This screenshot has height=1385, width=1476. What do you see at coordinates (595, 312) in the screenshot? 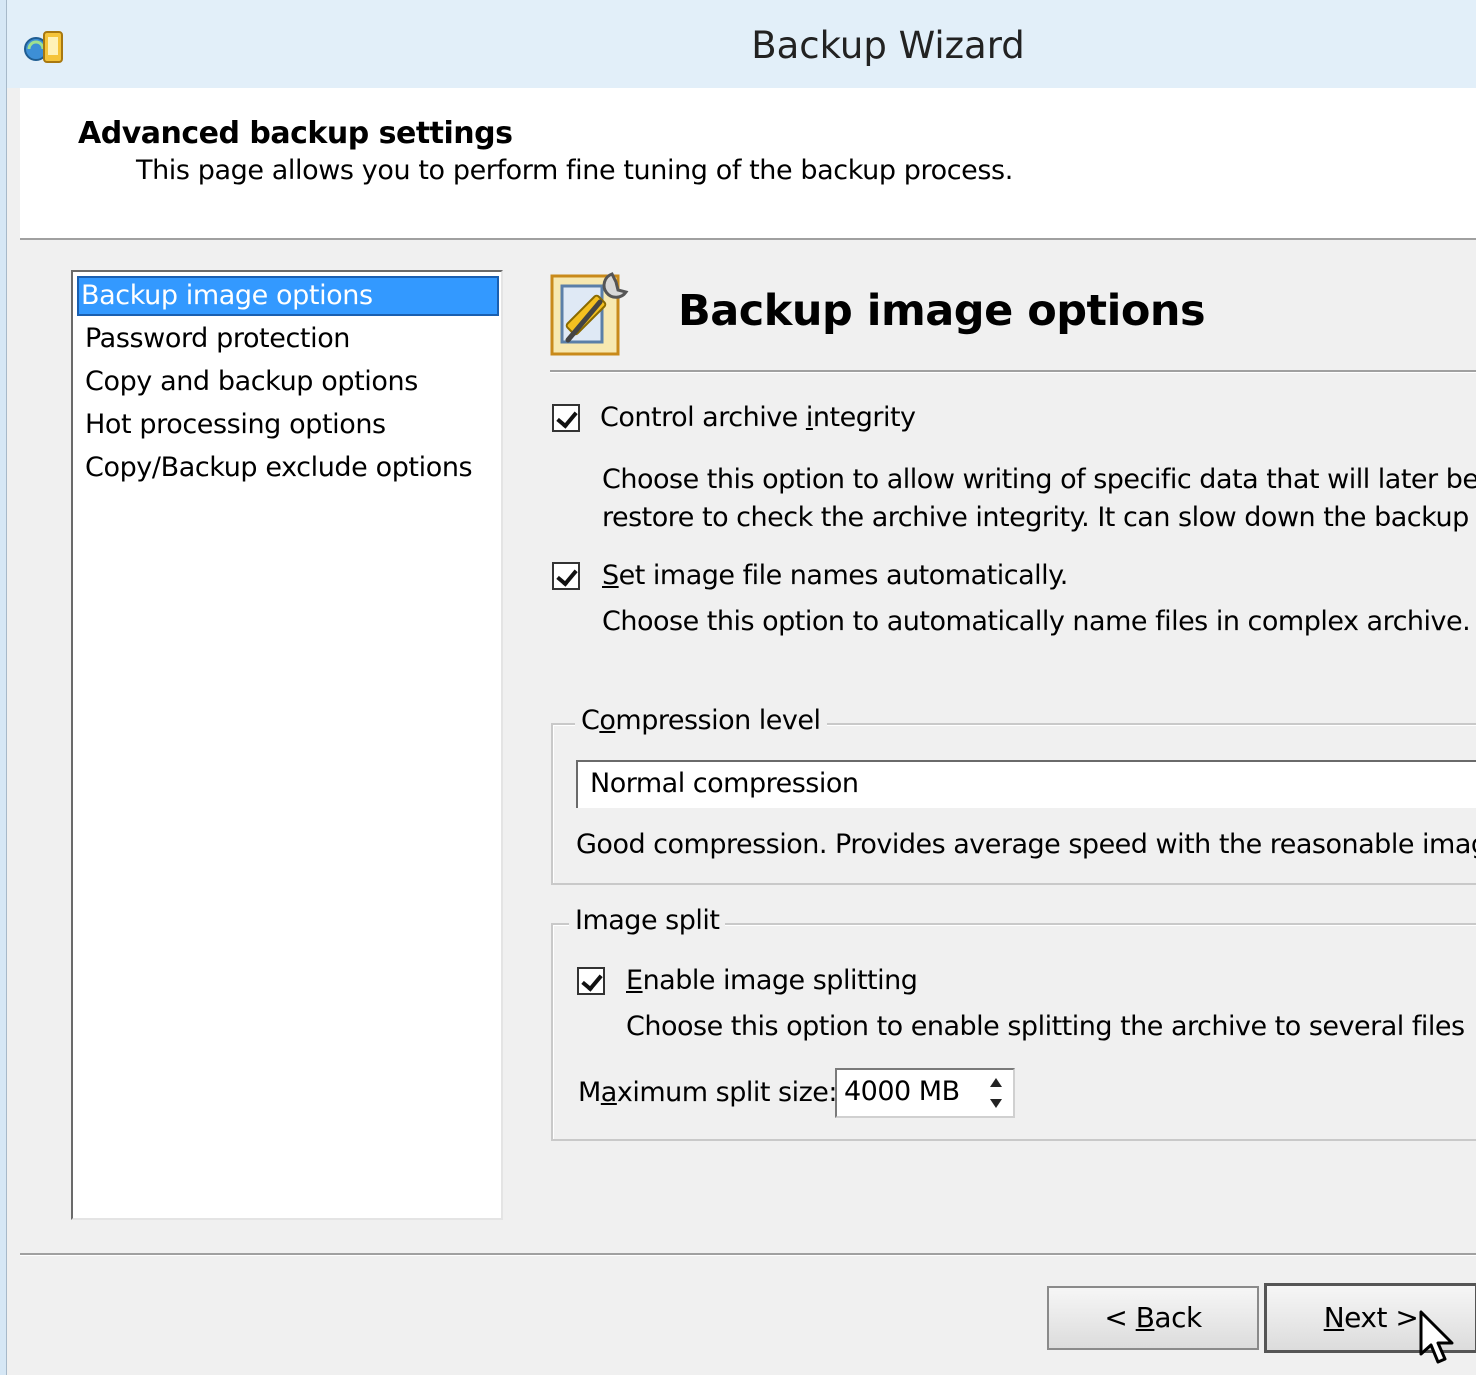
I see `settings-tools-icon` at bounding box center [595, 312].